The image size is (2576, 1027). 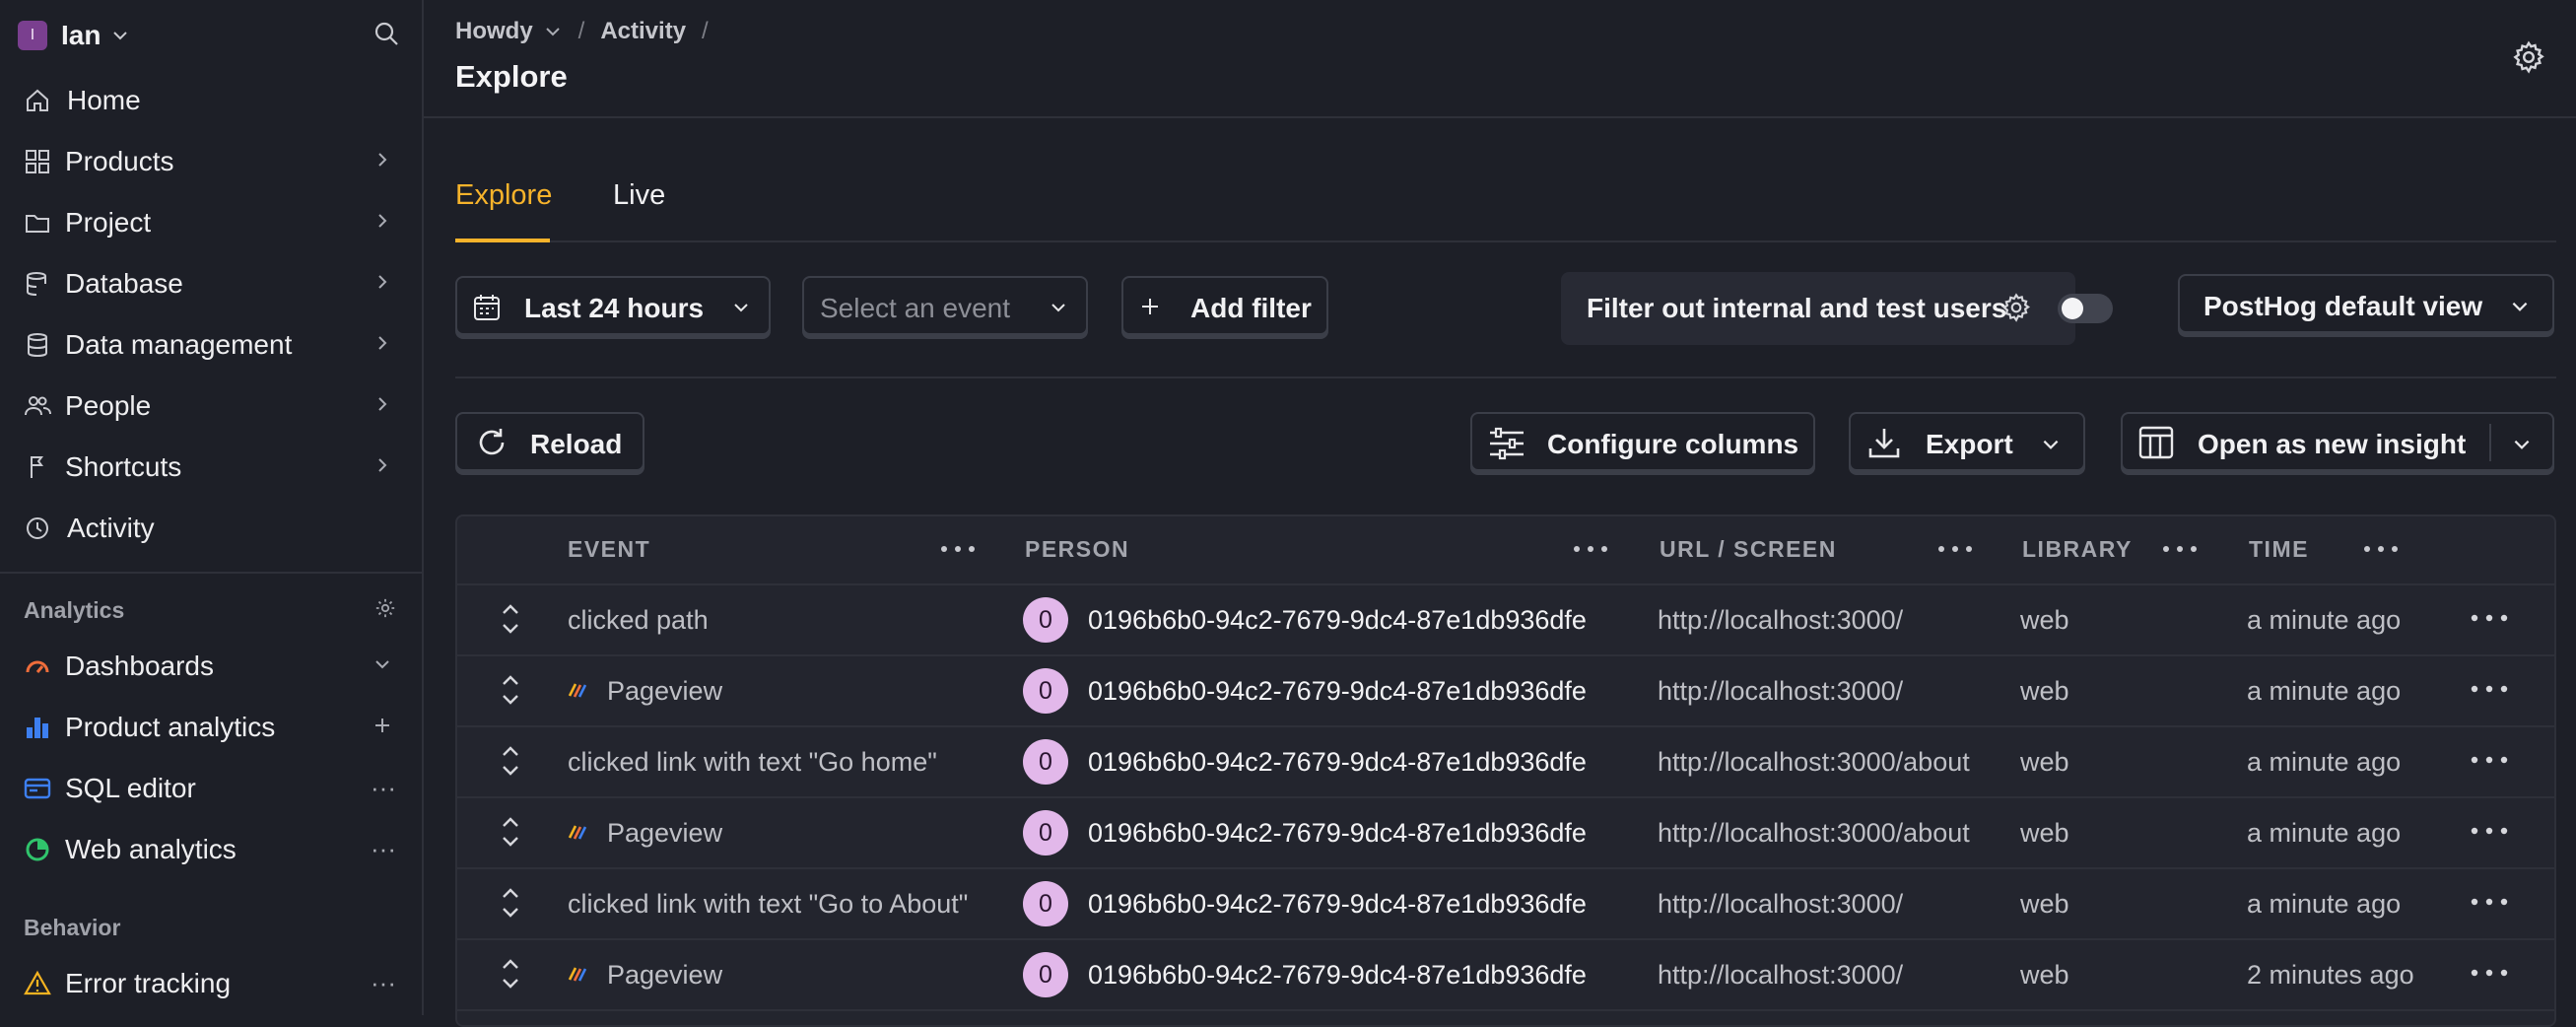 I want to click on time-cell: a minute ago, so click(x=2324, y=620).